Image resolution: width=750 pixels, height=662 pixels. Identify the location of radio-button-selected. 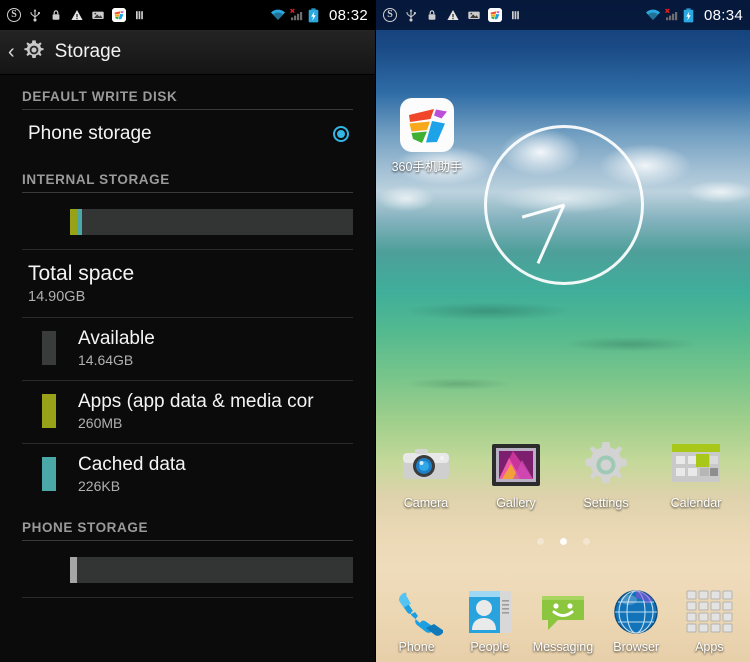
(341, 134).